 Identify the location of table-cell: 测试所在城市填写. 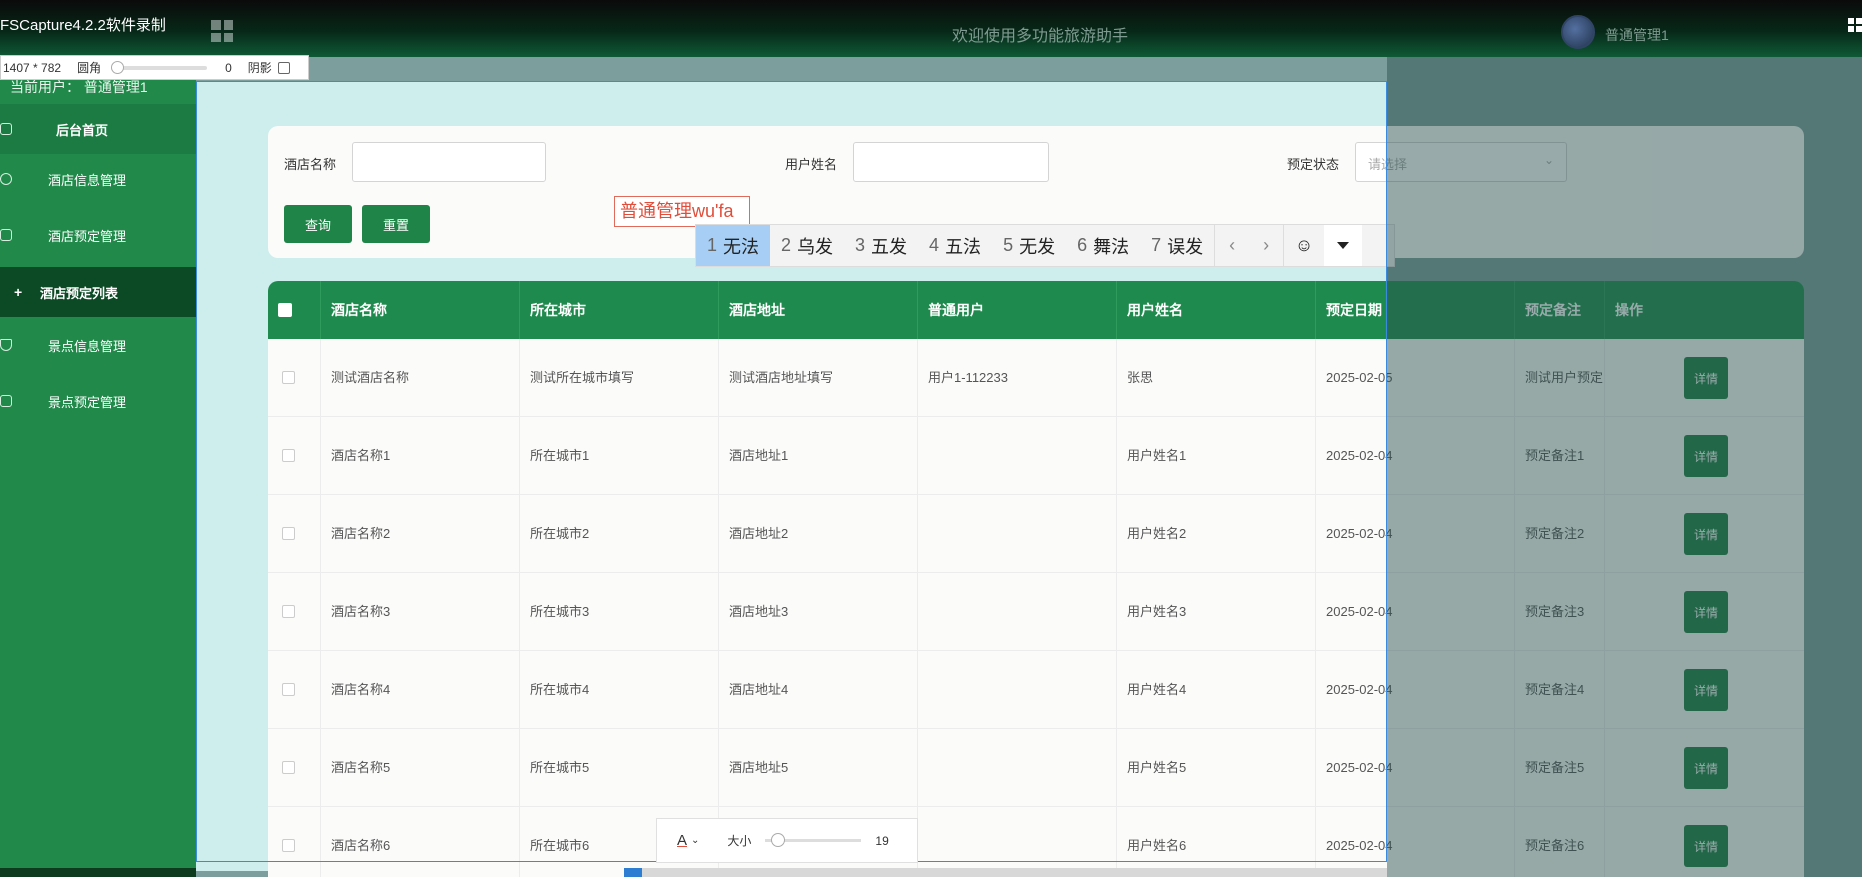
(619, 378).